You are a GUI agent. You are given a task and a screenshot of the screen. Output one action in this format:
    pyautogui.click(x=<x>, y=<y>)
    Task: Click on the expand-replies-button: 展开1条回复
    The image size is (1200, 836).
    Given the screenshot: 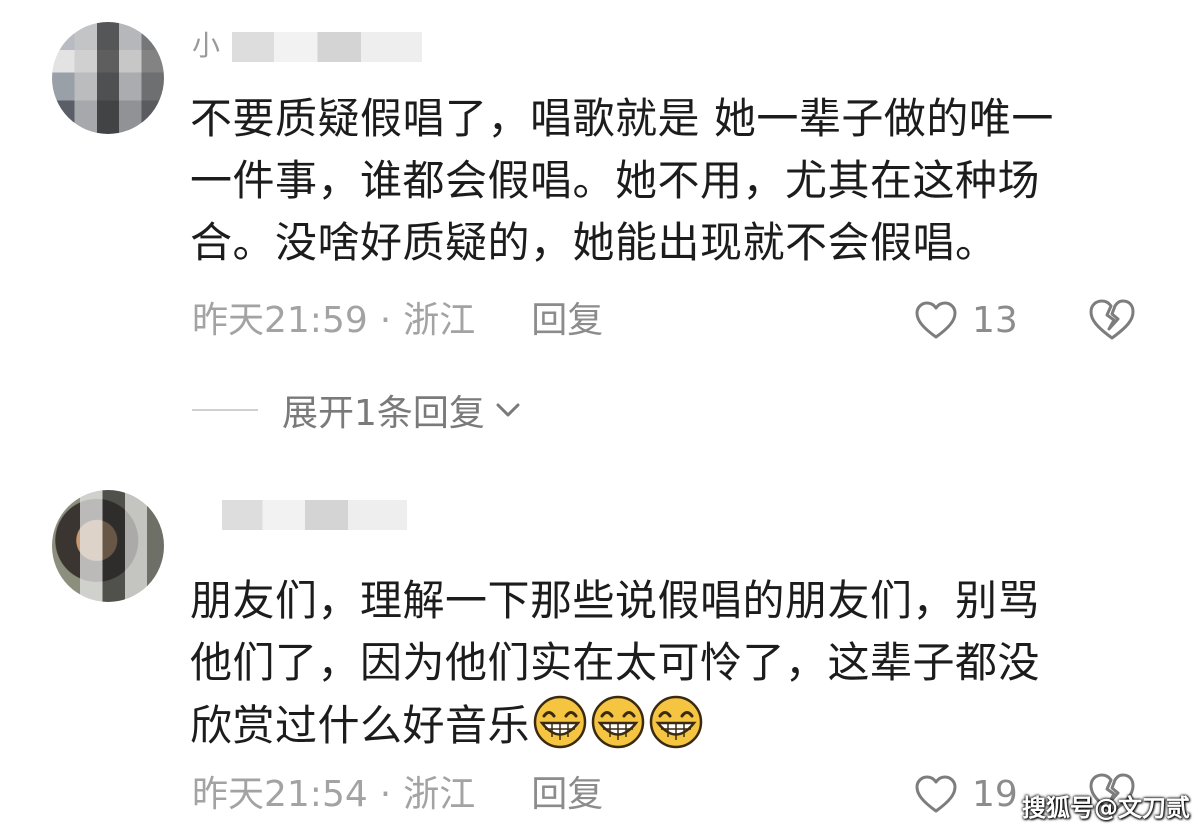 What is the action you would take?
    pyautogui.click(x=402, y=410)
    